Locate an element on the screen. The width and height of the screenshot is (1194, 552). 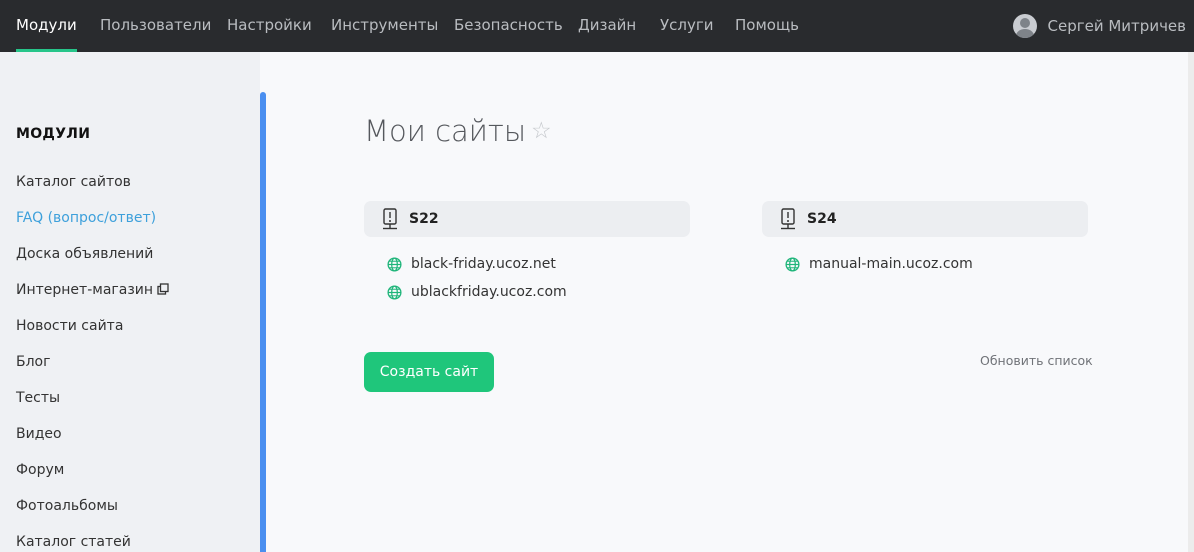
nav-item-help: Помощь is located at coordinates (767, 26).